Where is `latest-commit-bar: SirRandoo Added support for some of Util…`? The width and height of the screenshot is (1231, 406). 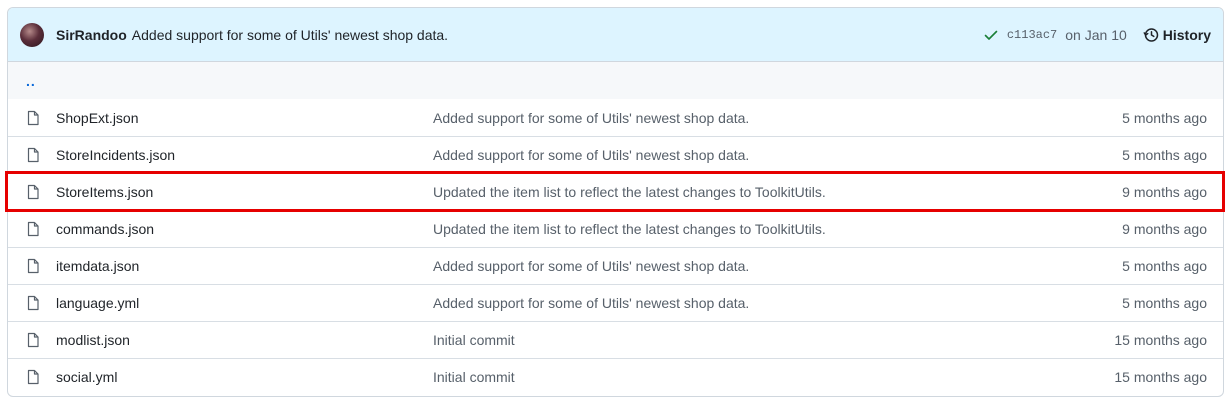 latest-commit-bar: SirRandoo Added support for some of Util… is located at coordinates (615, 35).